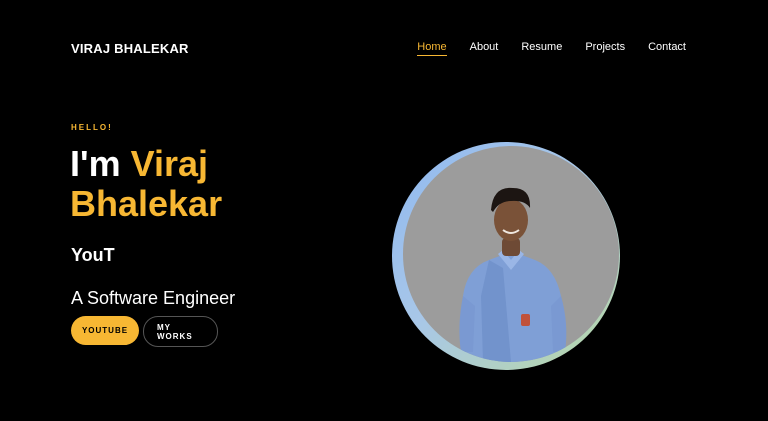 The height and width of the screenshot is (421, 768). I want to click on role-text: A Software Engineer, so click(153, 298).